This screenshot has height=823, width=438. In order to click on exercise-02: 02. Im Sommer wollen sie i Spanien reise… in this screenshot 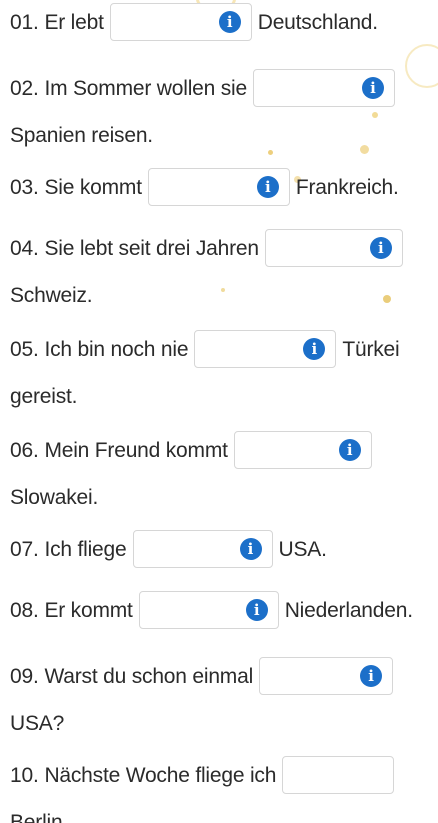, I will do `click(221, 108)`.